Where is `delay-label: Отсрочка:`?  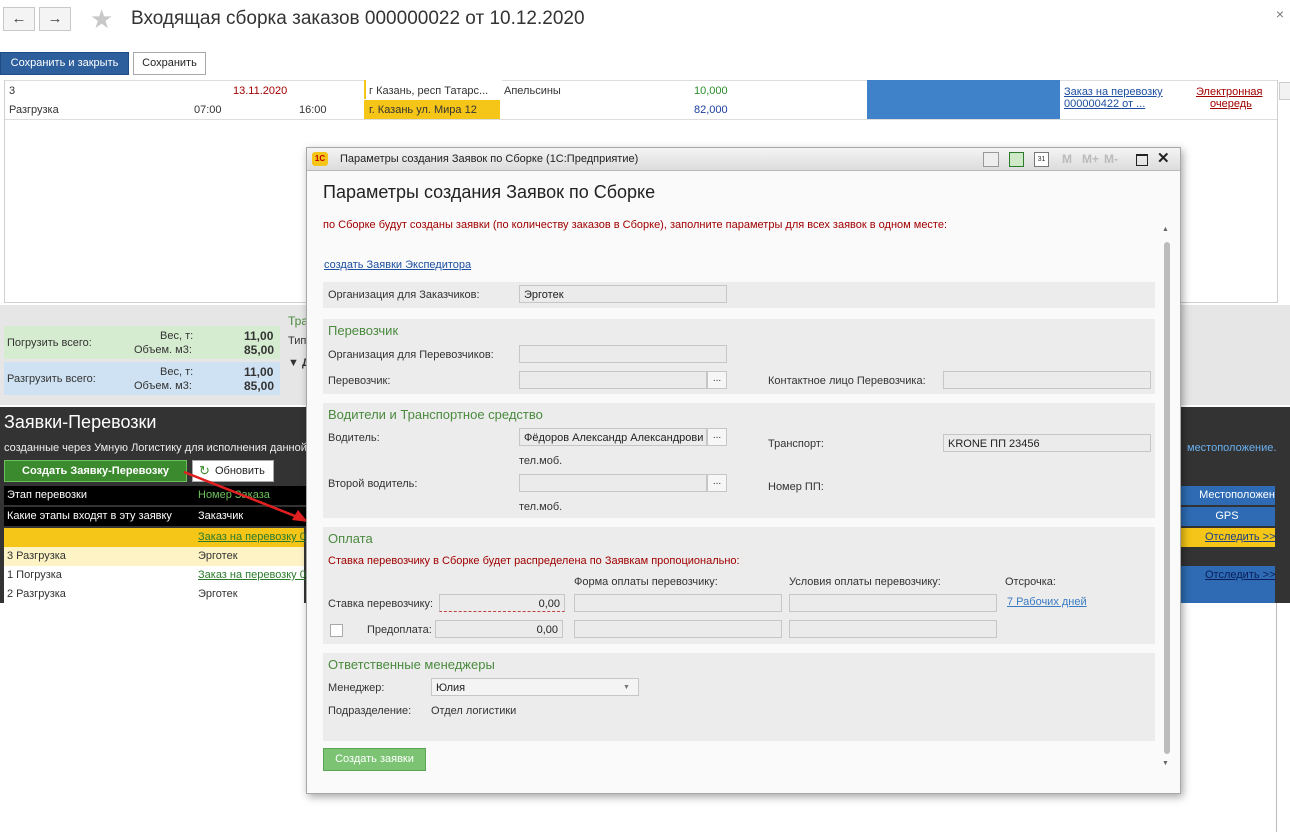 delay-label: Отсрочка: is located at coordinates (1030, 582).